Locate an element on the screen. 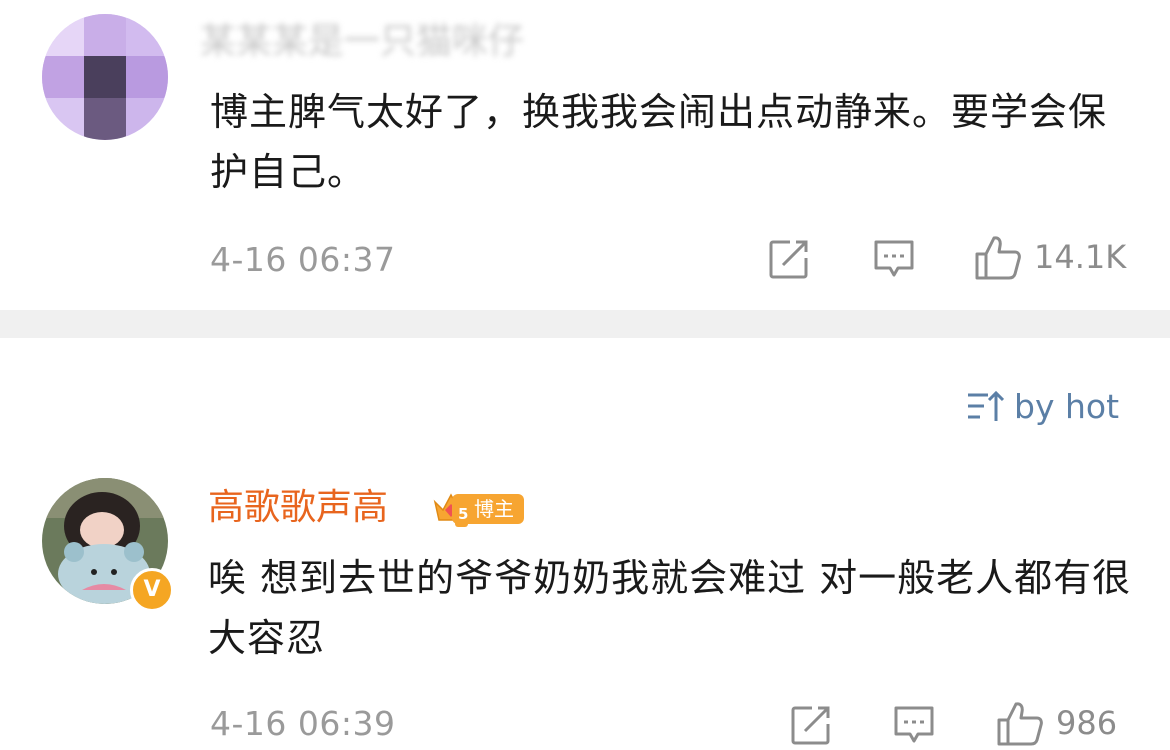  username: 某某某是一只猫咪仔 is located at coordinates (362, 42).